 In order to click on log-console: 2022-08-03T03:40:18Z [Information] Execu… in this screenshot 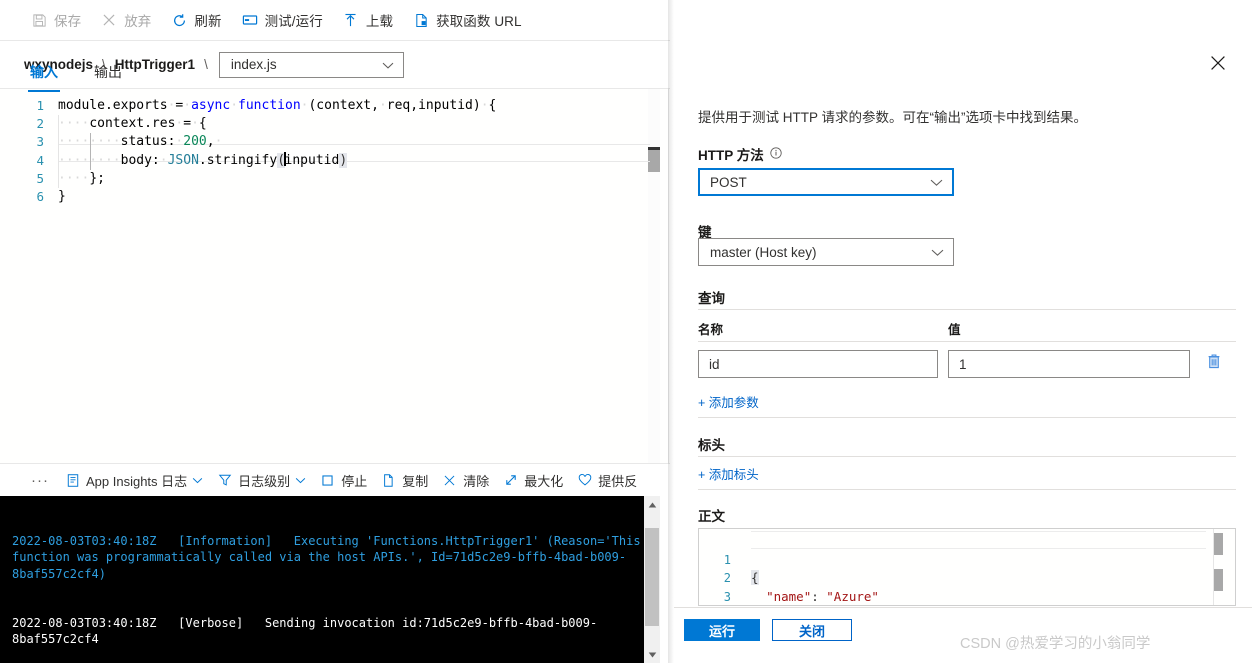, I will do `click(335, 579)`.